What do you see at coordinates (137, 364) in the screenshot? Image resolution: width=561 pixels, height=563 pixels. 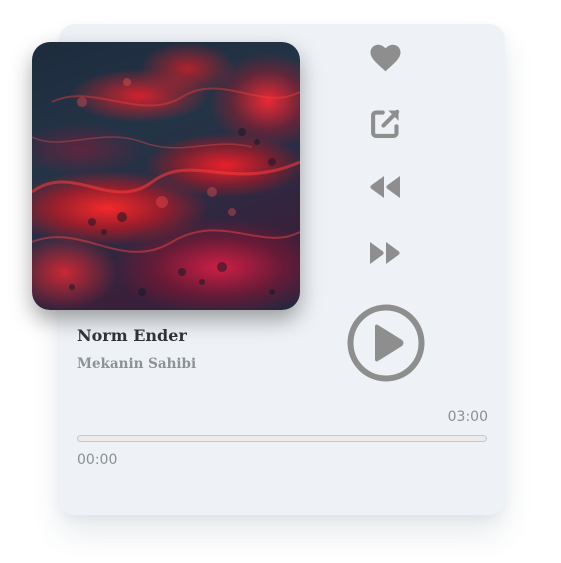 I see `track-artist: Mekanin Sahibi` at bounding box center [137, 364].